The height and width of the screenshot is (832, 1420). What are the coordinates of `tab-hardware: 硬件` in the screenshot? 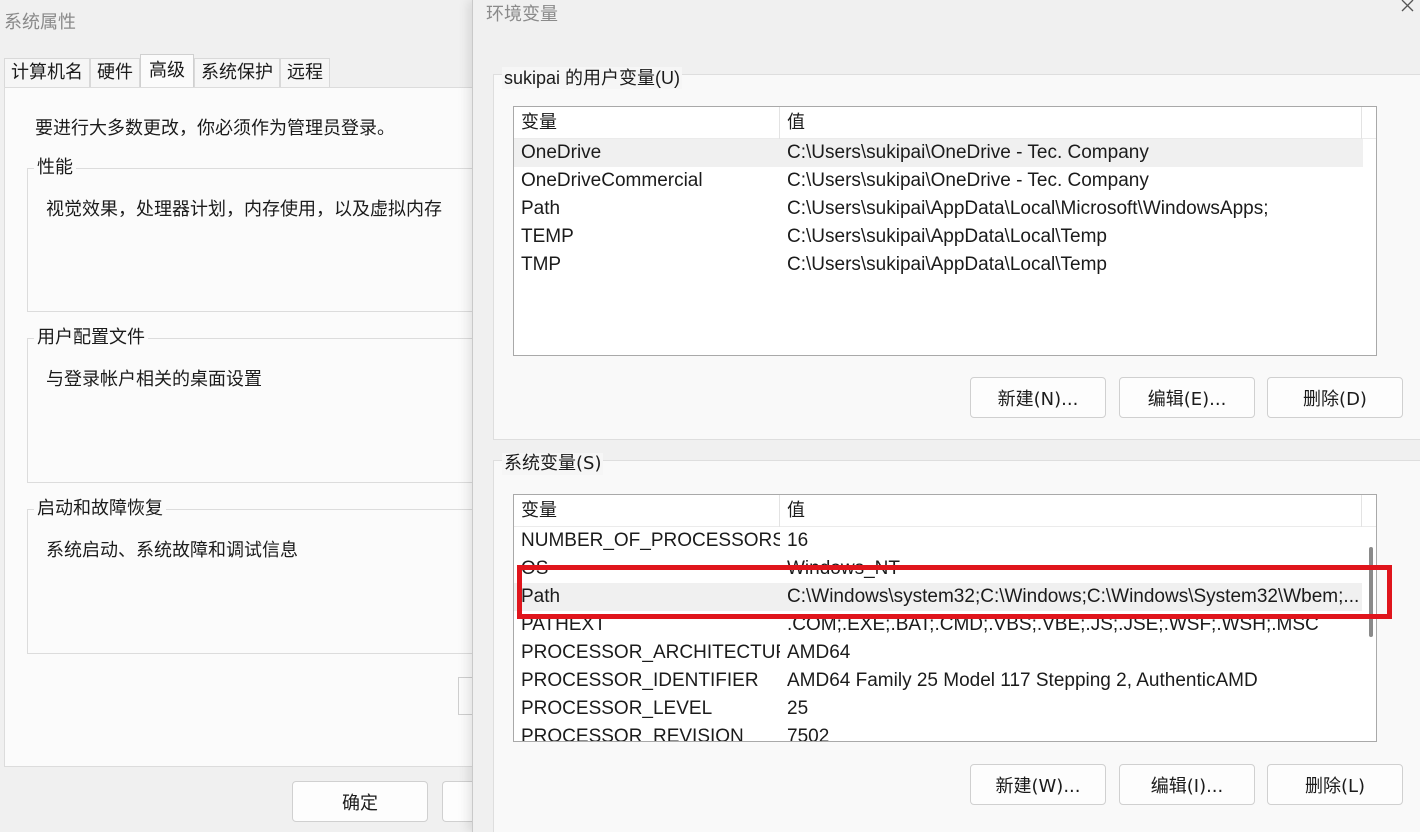 It's located at (115, 73).